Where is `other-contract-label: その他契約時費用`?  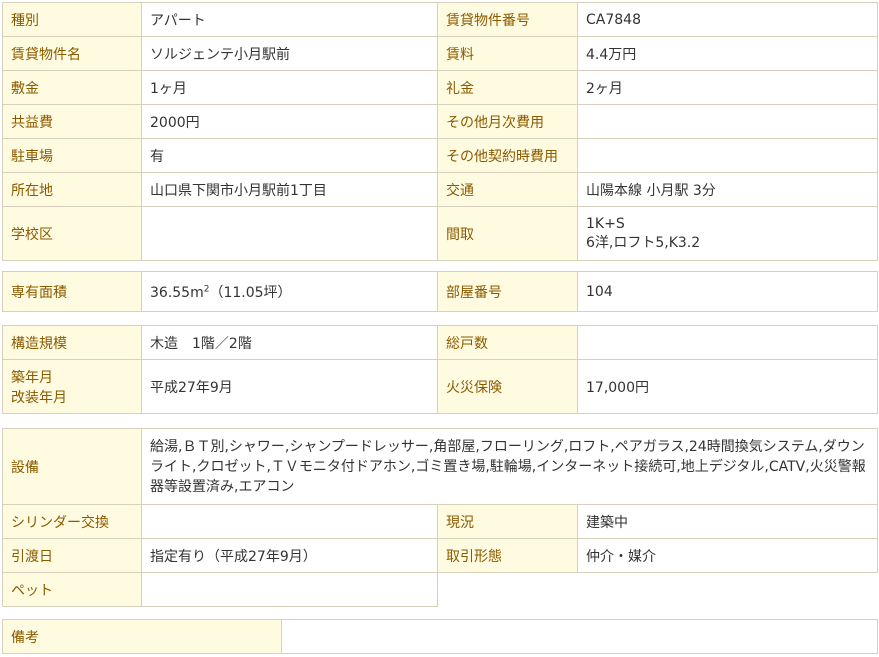 other-contract-label: その他契約時費用 is located at coordinates (507, 155).